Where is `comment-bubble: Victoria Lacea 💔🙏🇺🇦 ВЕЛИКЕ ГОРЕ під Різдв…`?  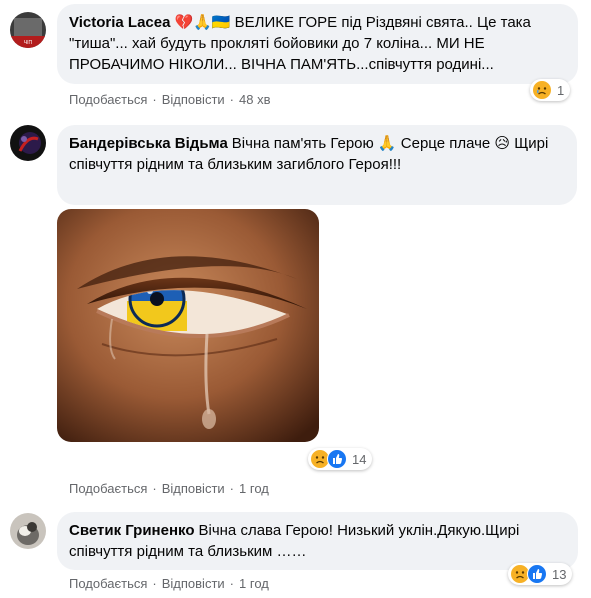 comment-bubble: Victoria Lacea 💔🙏🇺🇦 ВЕЛИКЕ ГОРЕ під Різдв… is located at coordinates (317, 44).